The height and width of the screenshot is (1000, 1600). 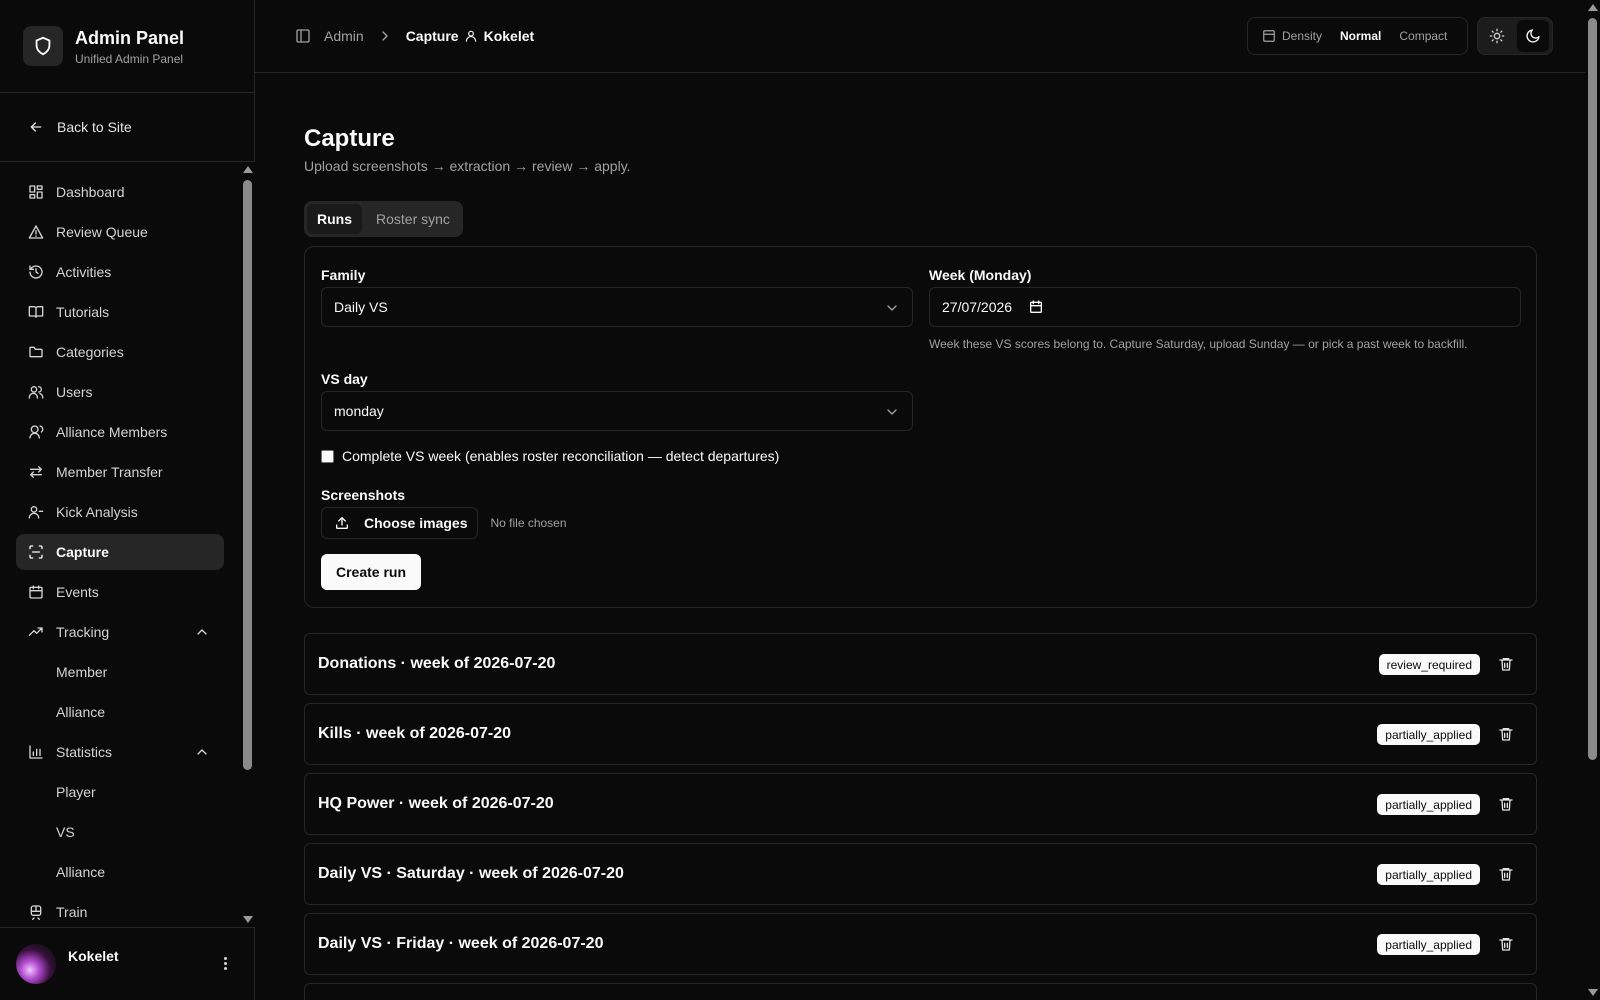 I want to click on breadcrumb-user: Kokelet, so click(x=499, y=36).